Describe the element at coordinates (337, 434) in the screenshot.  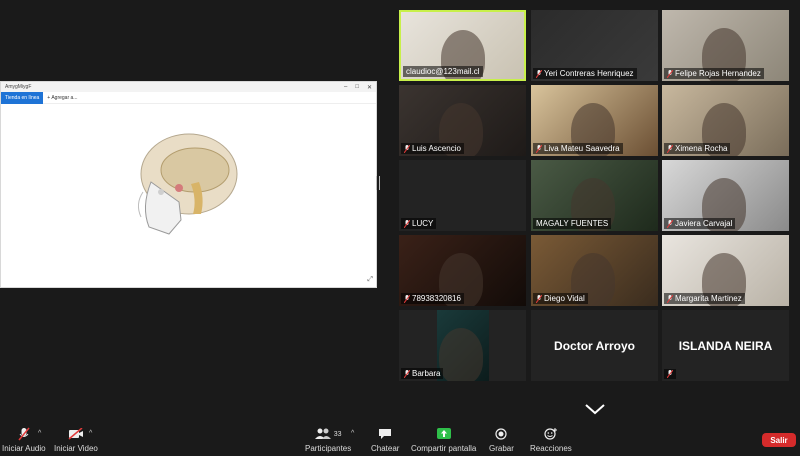
I see `participants-count: 33` at that location.